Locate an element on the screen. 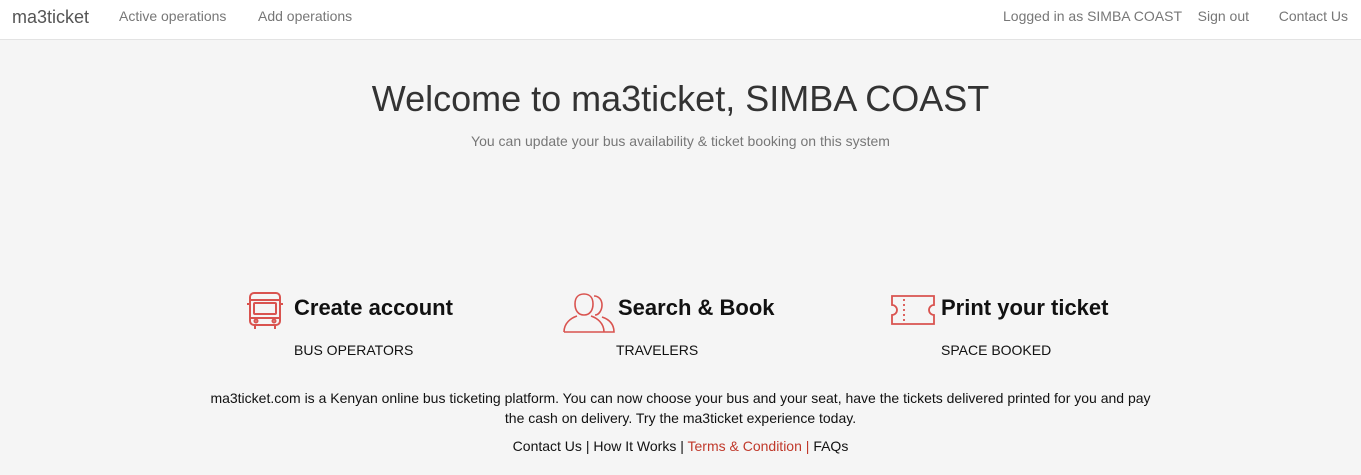 Image resolution: width=1361 pixels, height=475 pixels. footer-contact-us: Contact Us is located at coordinates (547, 446).